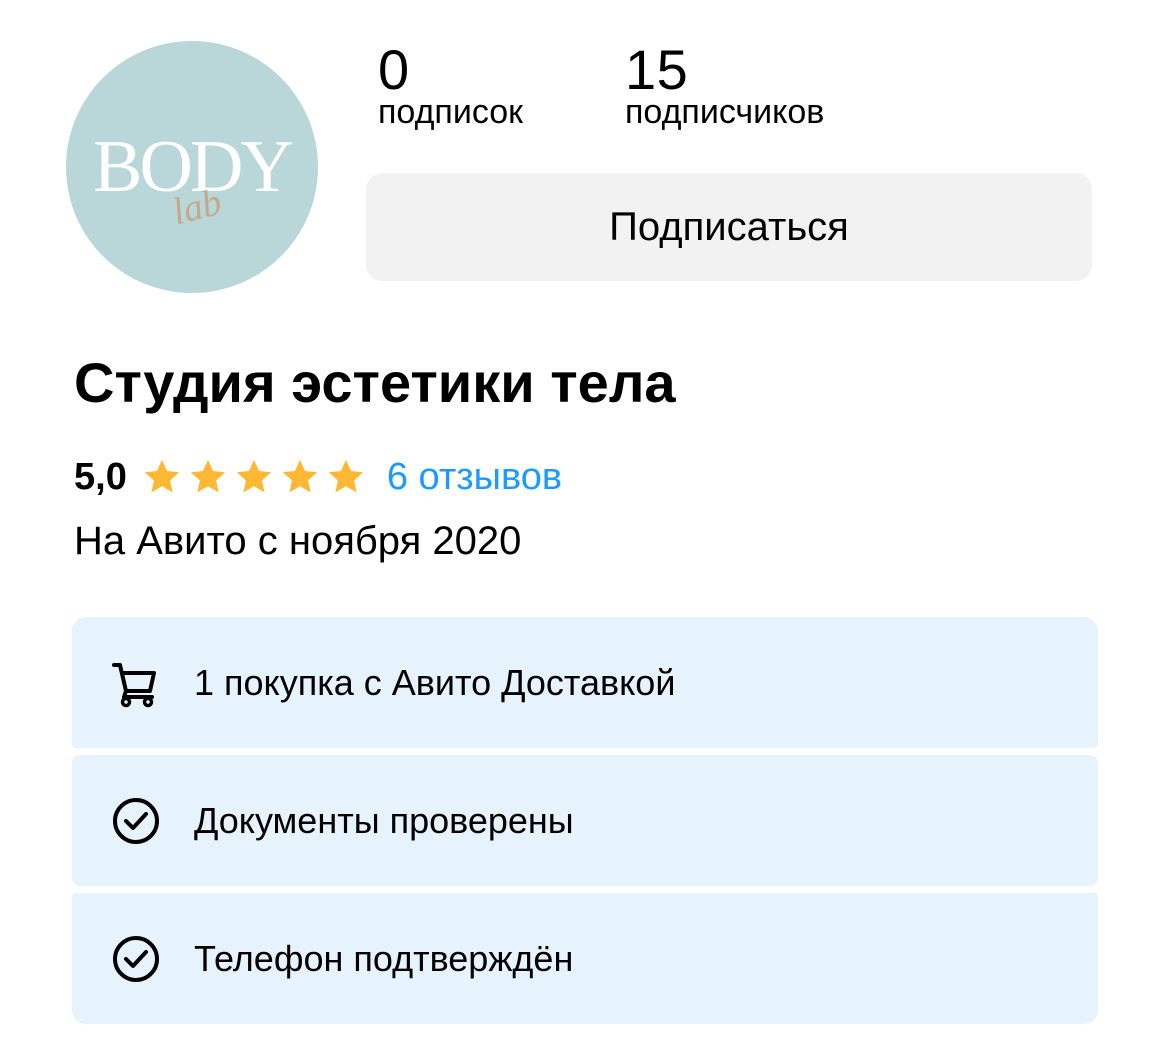 The width and height of the screenshot is (1170, 1064). Describe the element at coordinates (384, 958) in the screenshot. I see `badge-label: Телефон подтверждён` at that location.